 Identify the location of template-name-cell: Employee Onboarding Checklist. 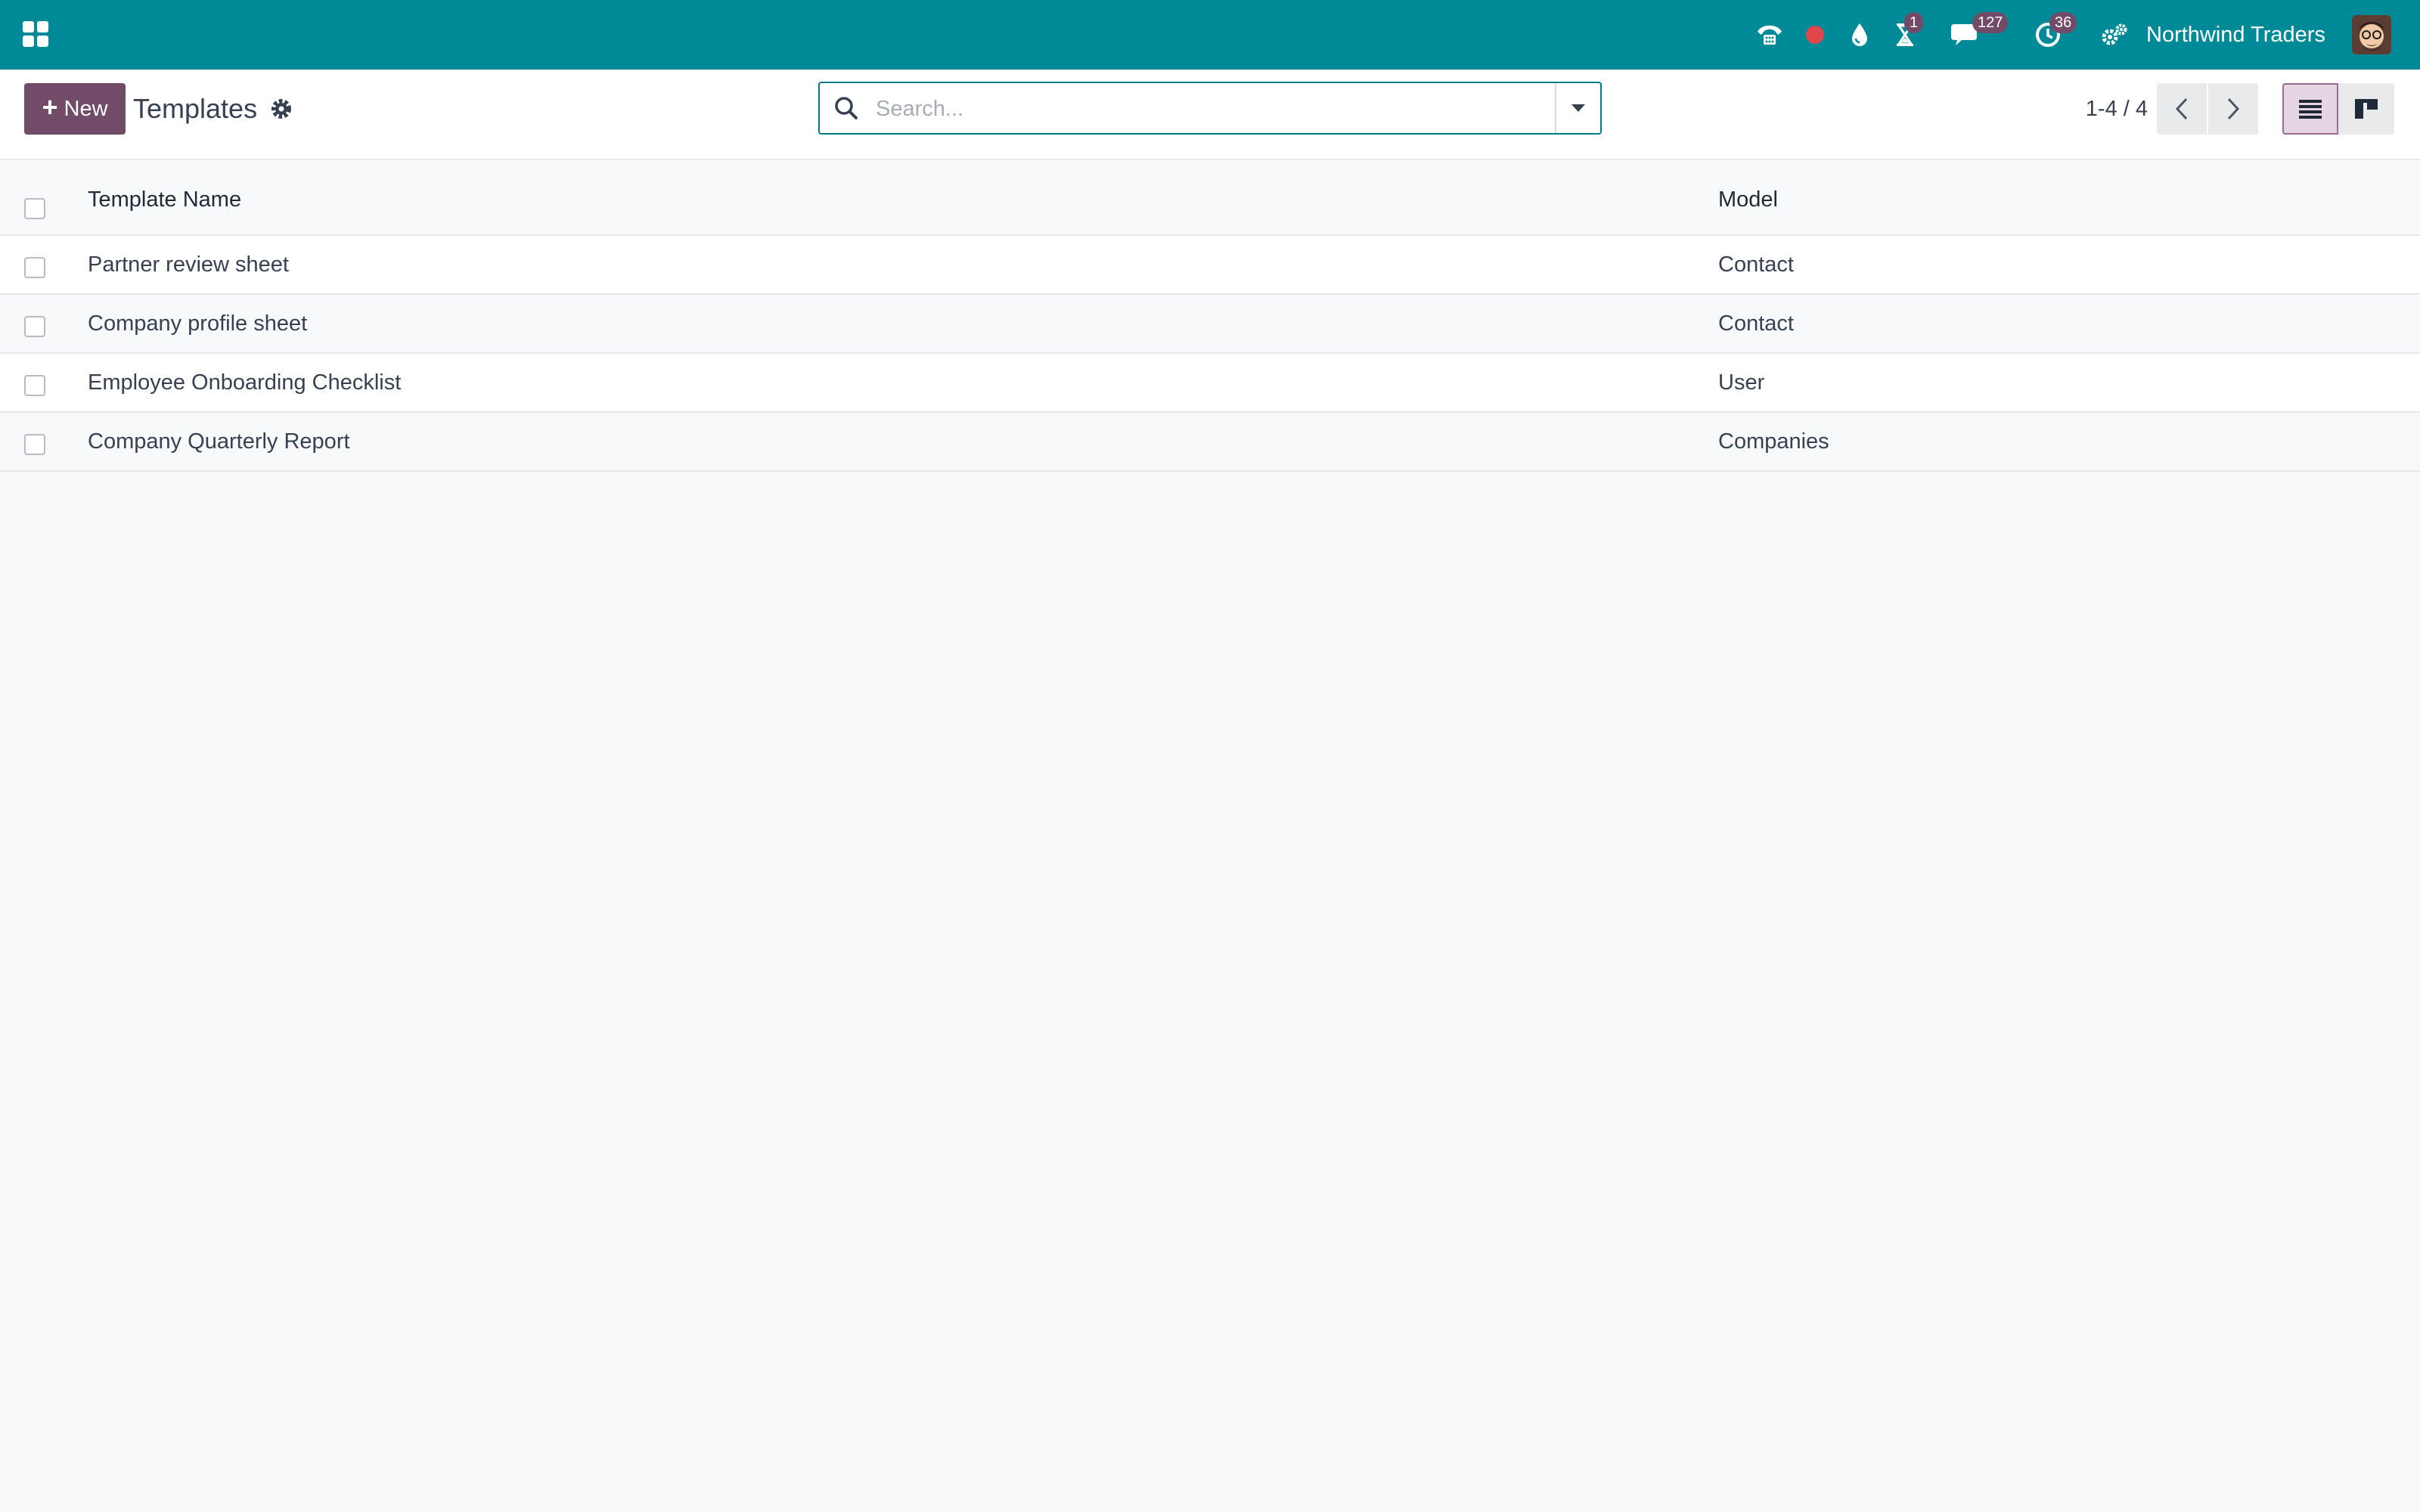
(245, 382).